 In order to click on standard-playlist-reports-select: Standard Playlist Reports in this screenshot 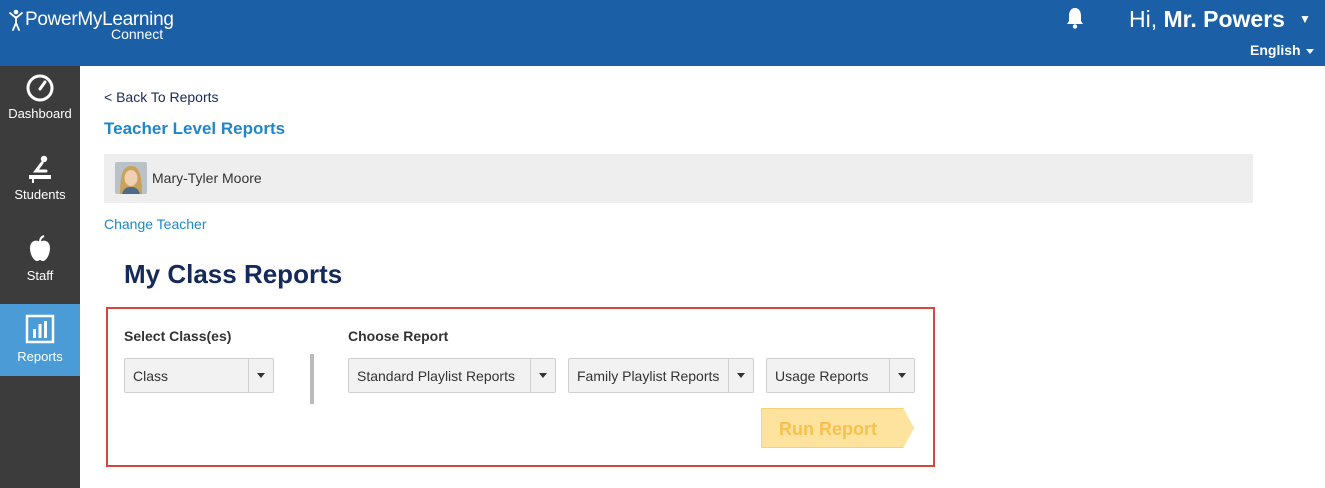, I will do `click(452, 375)`.